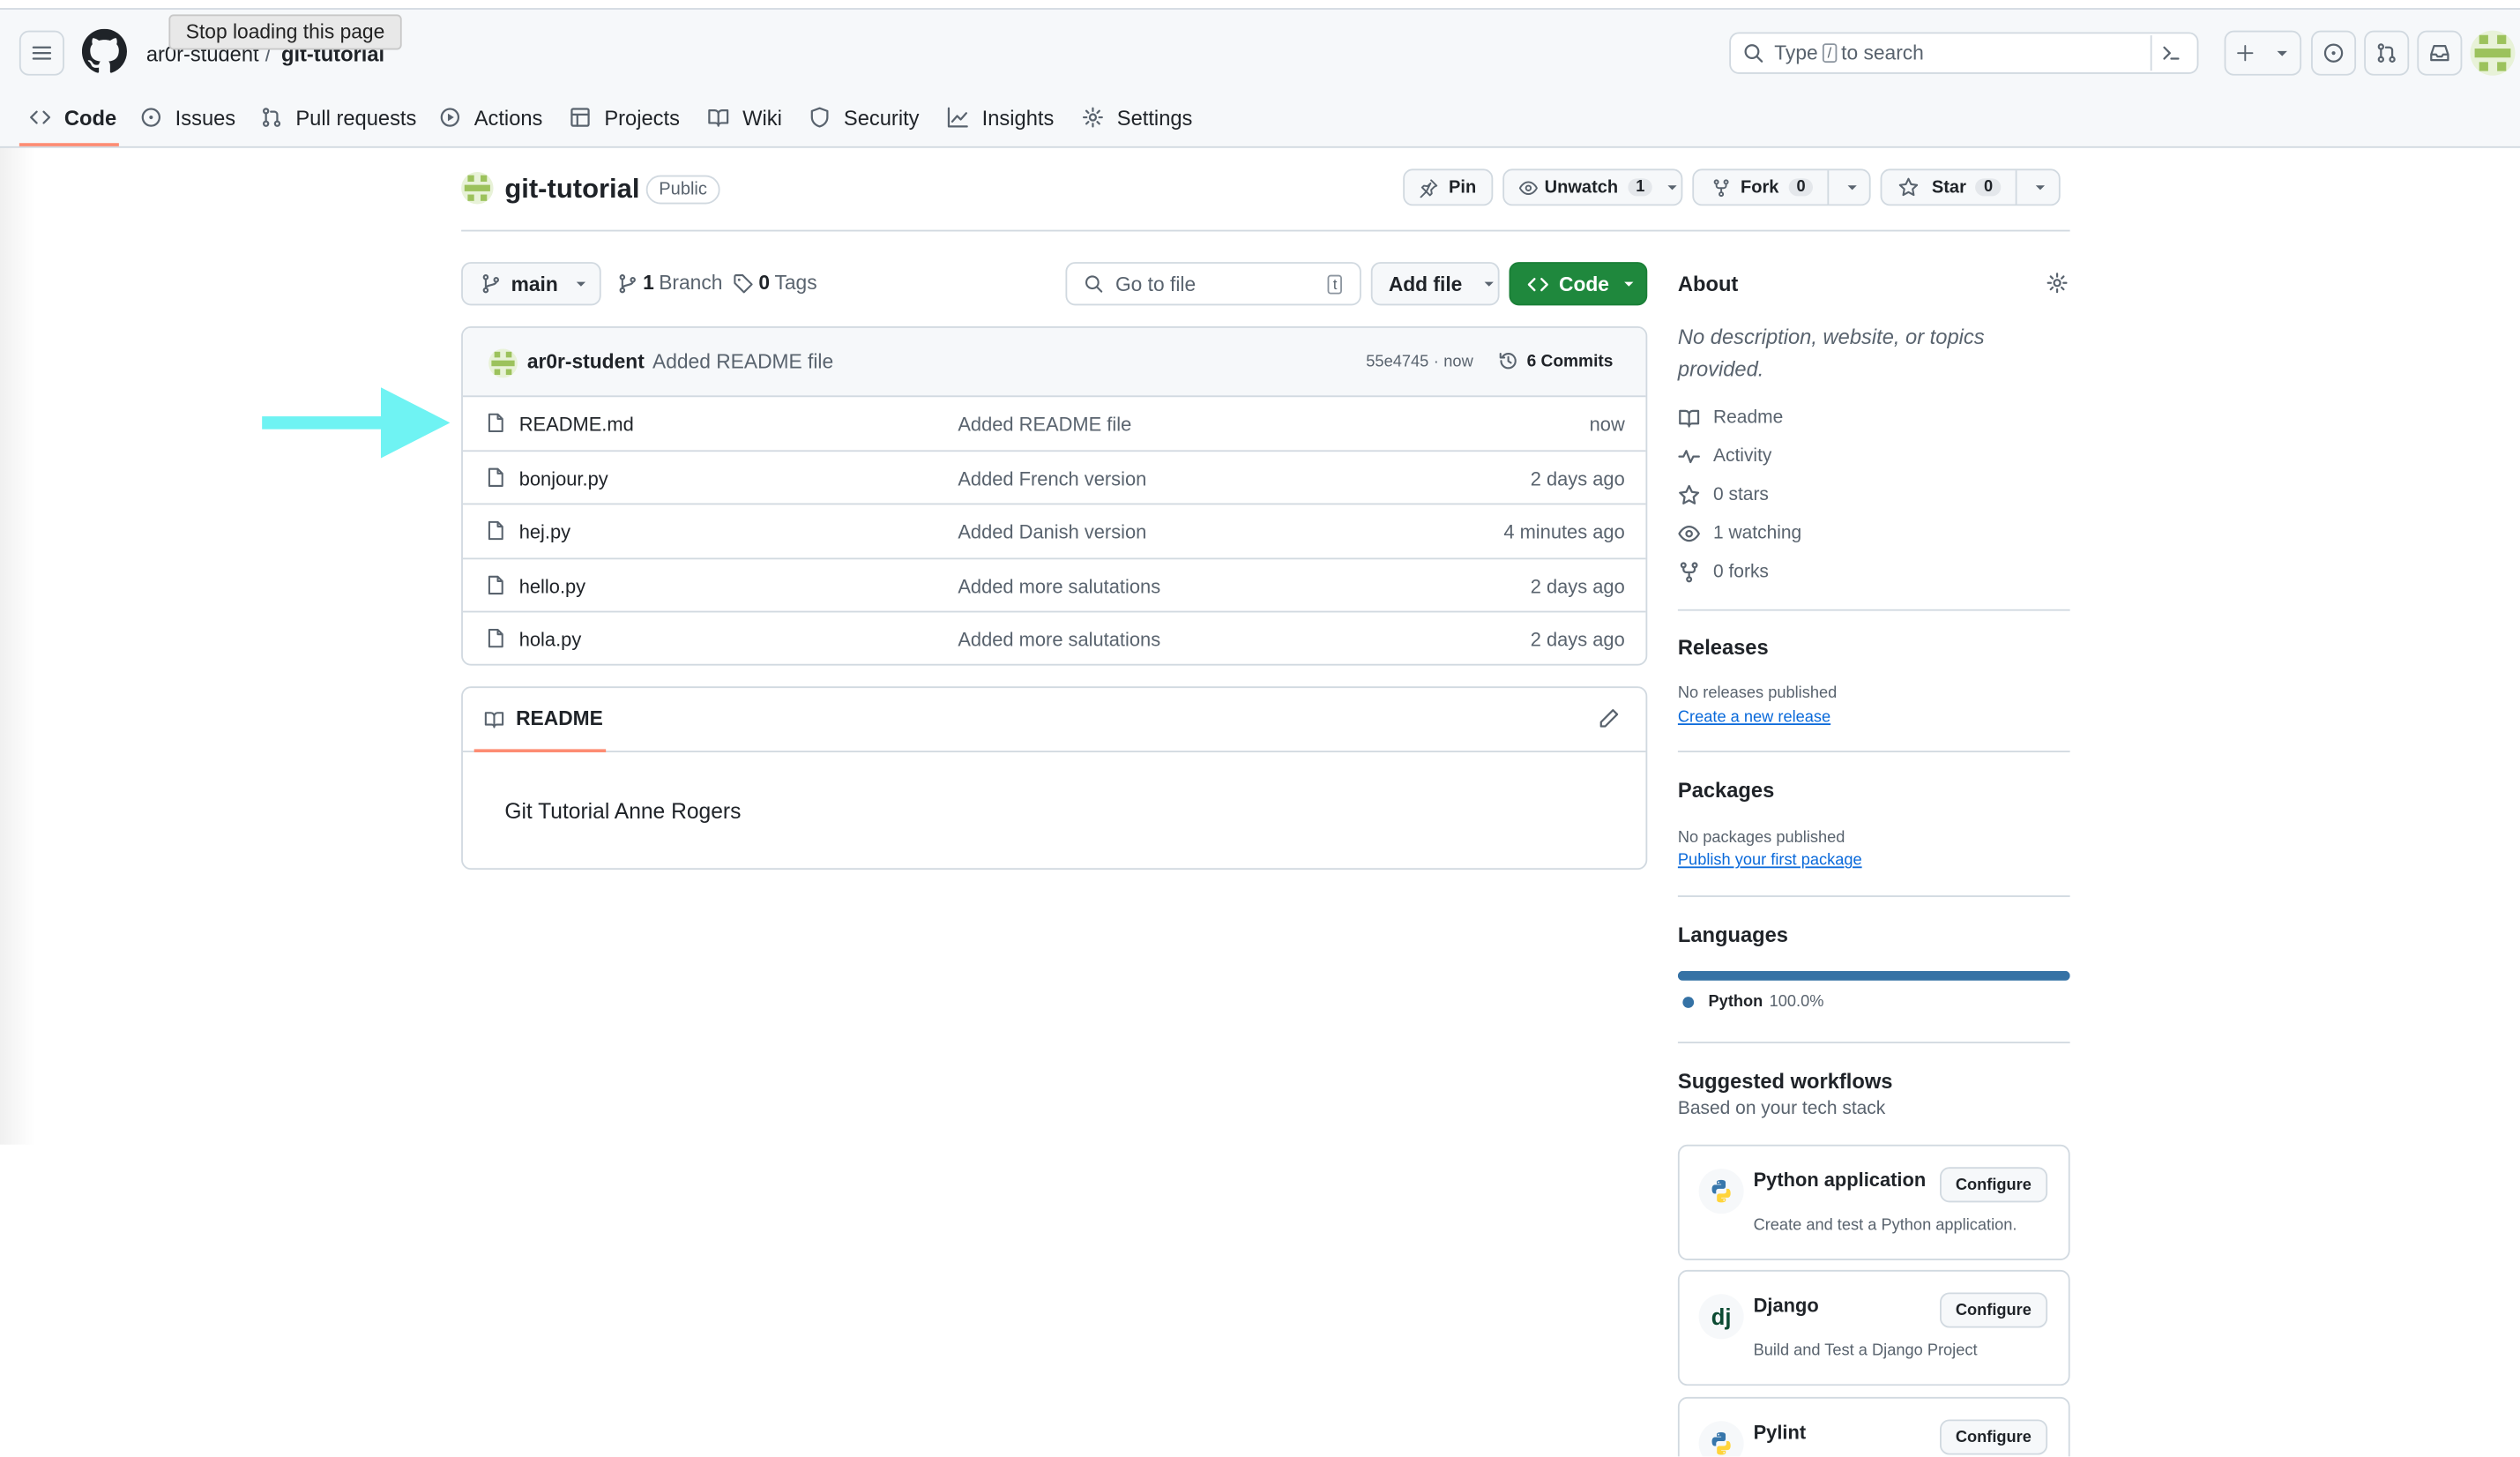  Describe the element at coordinates (356, 423) in the screenshot. I see `annotation-arrow` at that location.